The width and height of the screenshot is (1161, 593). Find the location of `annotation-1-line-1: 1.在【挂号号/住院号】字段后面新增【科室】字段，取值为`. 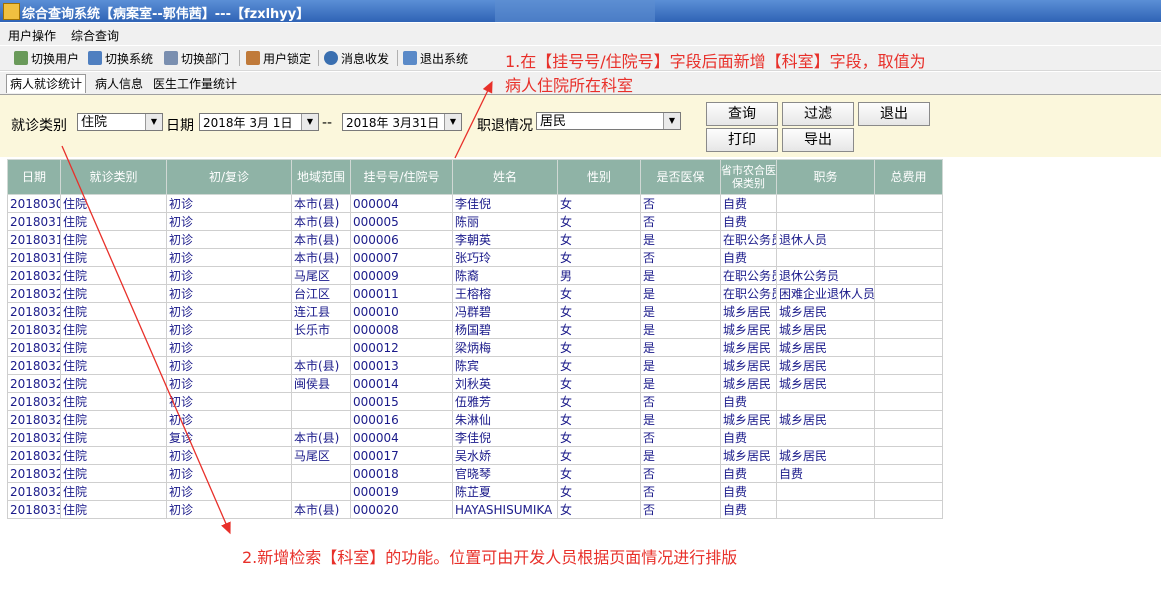

annotation-1-line-1: 1.在【挂号号/住院号】字段后面新增【科室】字段，取值为 is located at coordinates (715, 61).